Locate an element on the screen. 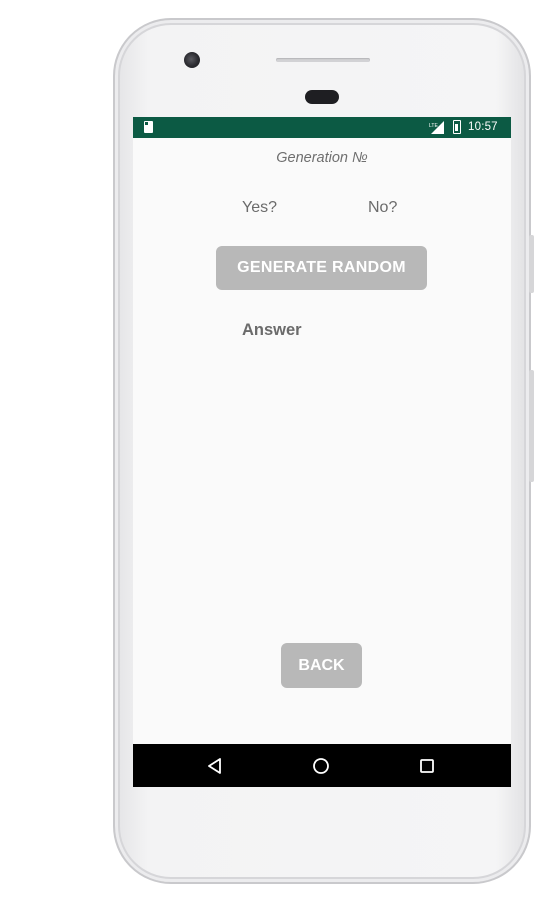  answer-text: Answer is located at coordinates (272, 330).